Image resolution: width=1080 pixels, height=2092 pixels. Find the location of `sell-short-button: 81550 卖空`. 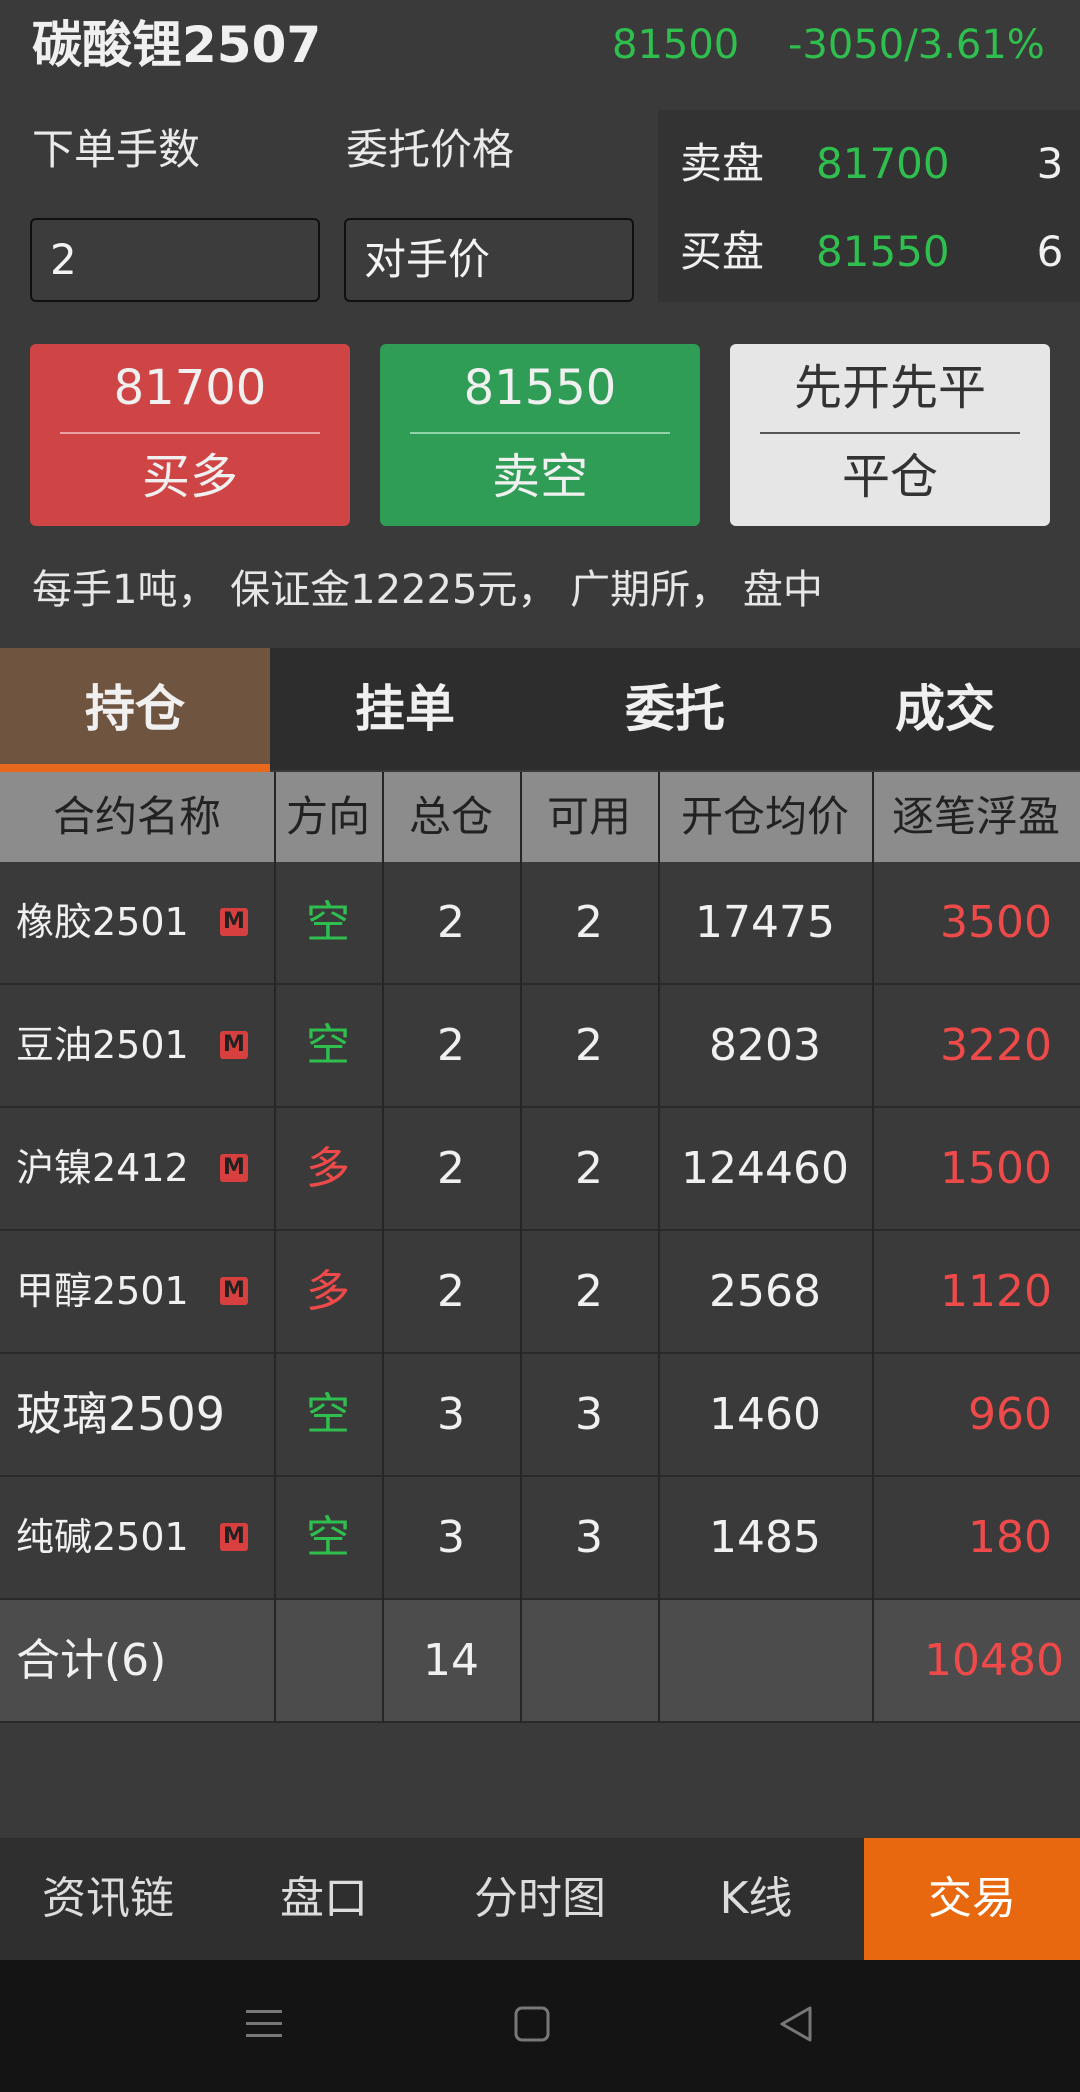

sell-short-button: 81550 卖空 is located at coordinates (540, 435).